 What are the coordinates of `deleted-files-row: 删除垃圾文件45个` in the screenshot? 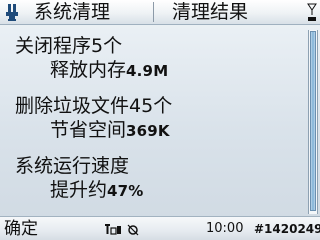 It's located at (93, 106).